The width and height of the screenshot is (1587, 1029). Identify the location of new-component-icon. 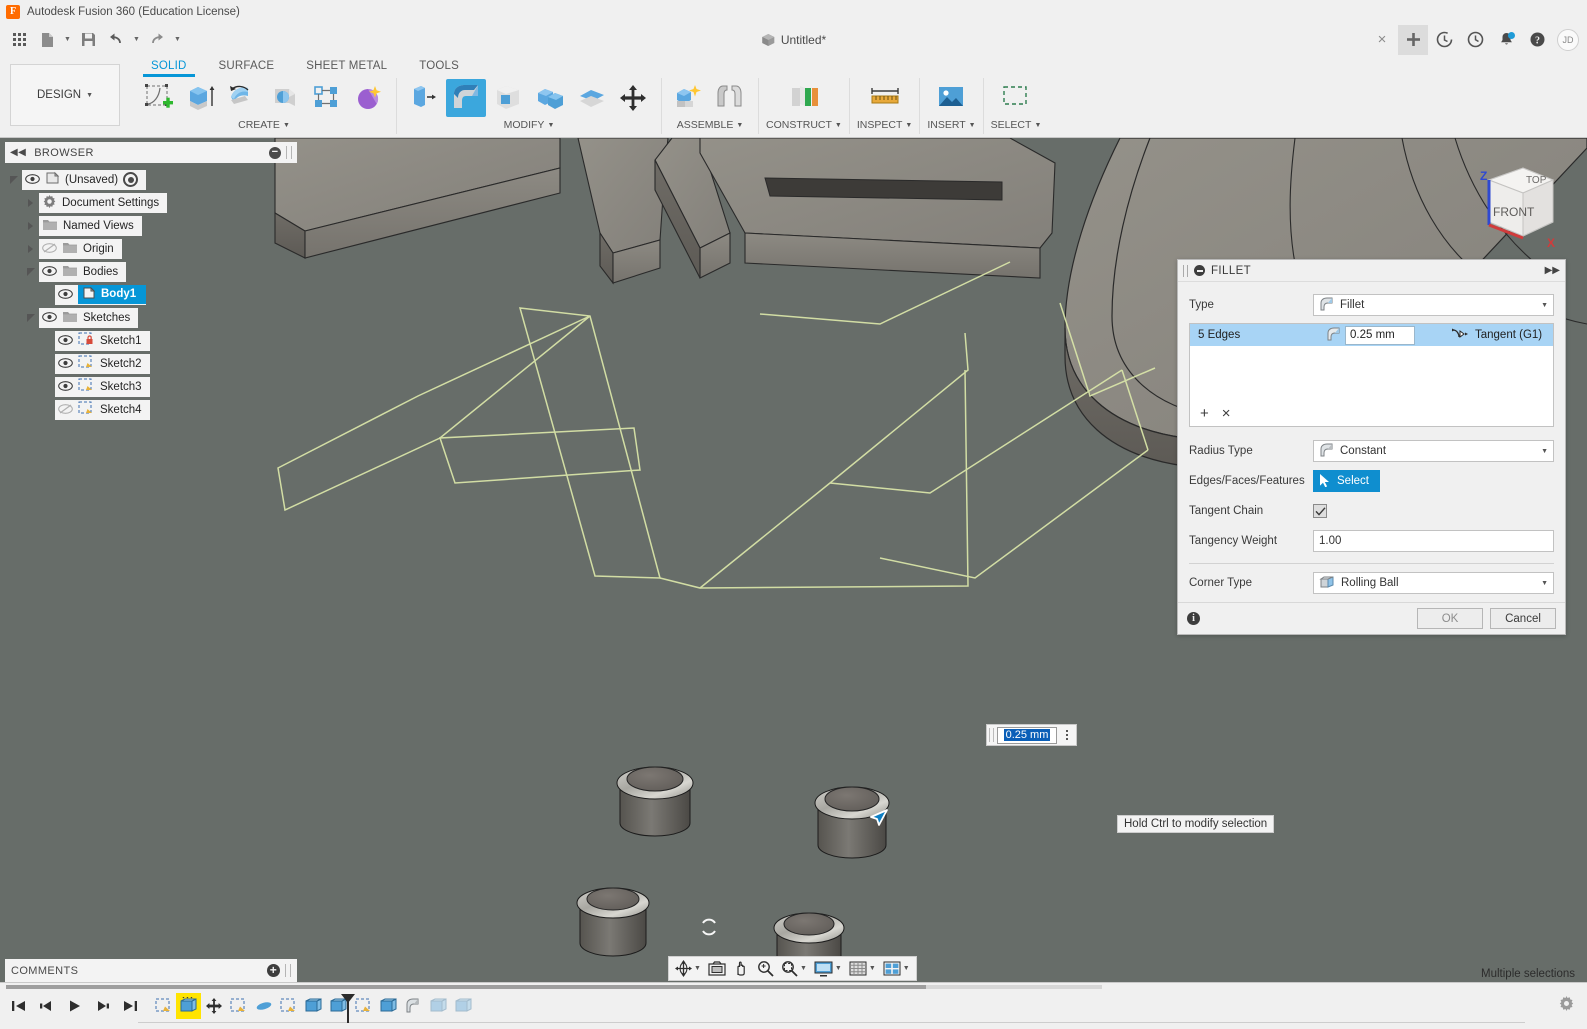
(689, 98).